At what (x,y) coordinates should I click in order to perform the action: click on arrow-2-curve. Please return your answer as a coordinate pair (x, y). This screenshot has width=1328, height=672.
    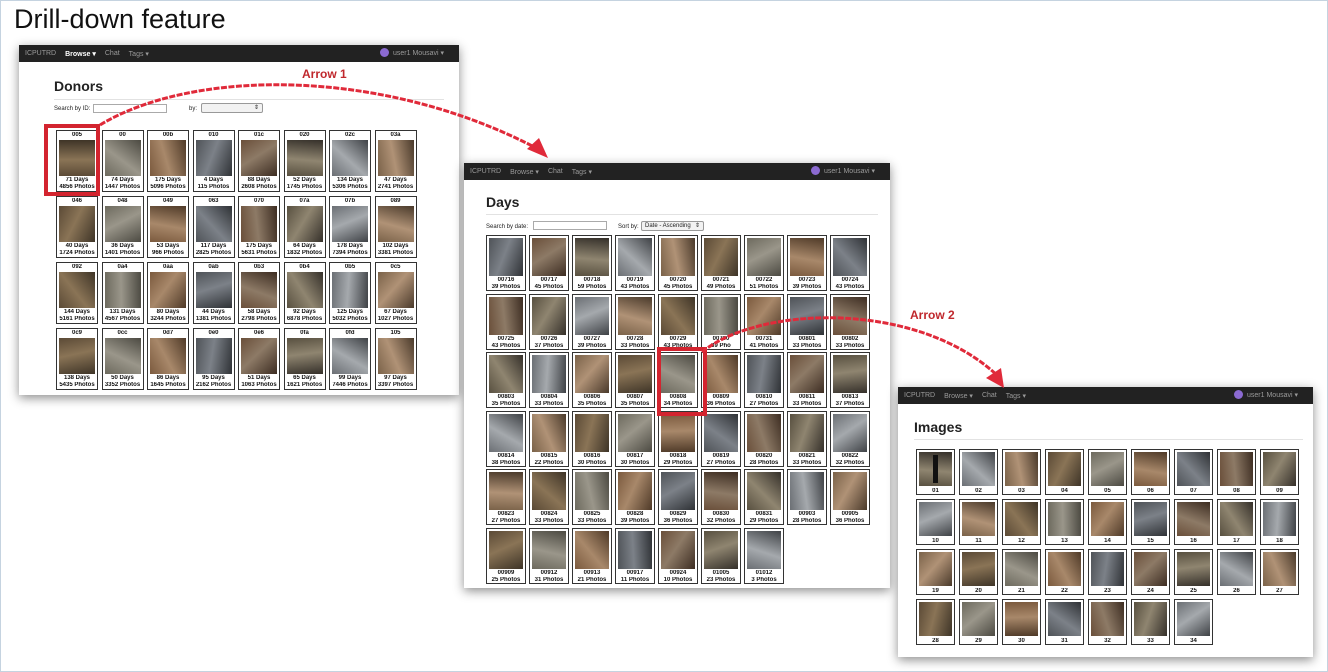
    Looking at the image, I should click on (851, 348).